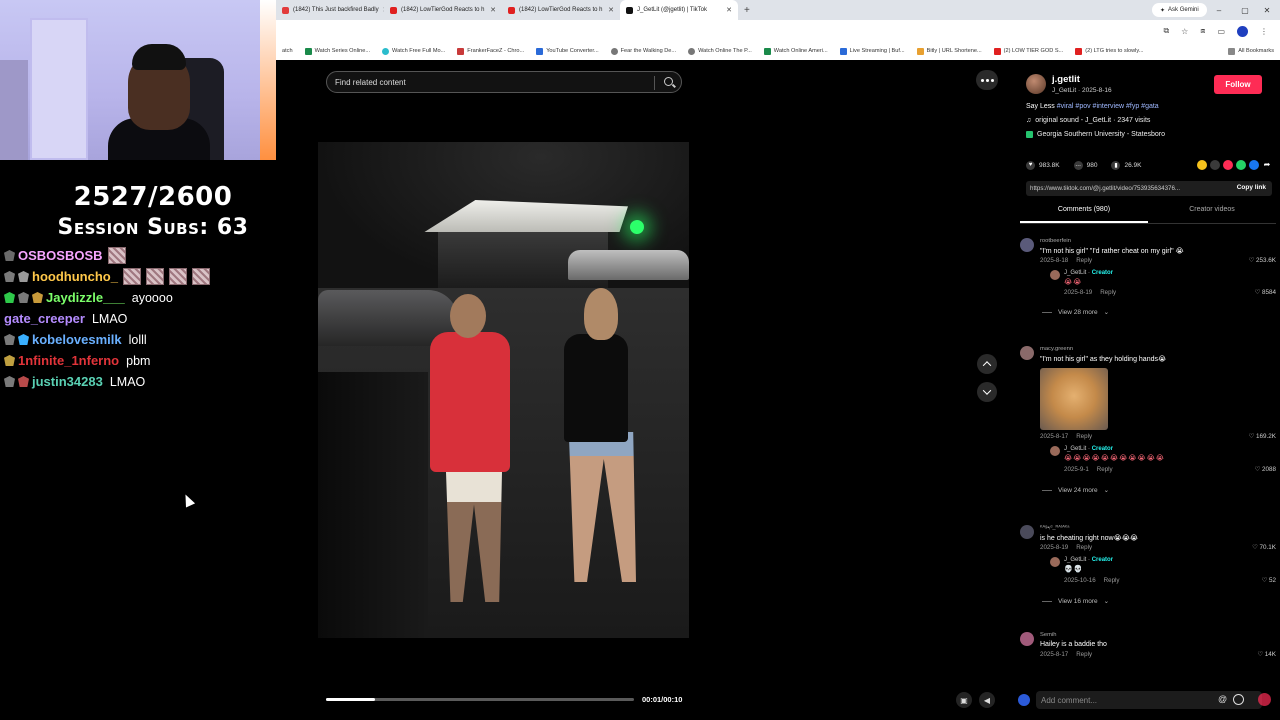  I want to click on chat-username: OSBOSBOSB, so click(60, 255).